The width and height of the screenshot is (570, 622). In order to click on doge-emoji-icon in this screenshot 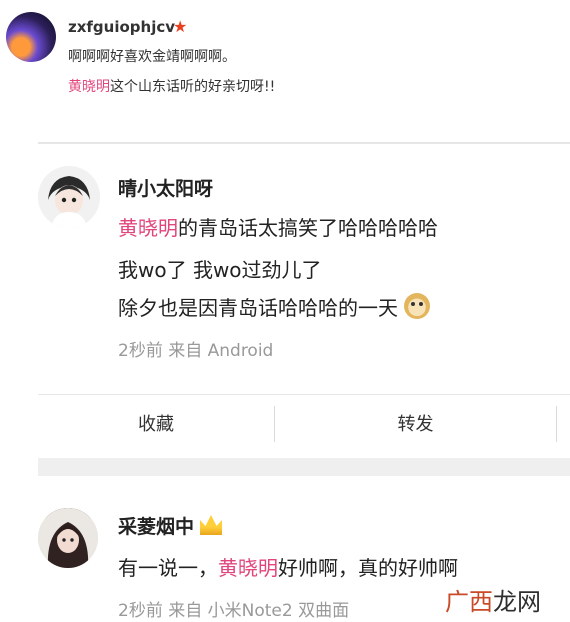, I will do `click(417, 306)`.